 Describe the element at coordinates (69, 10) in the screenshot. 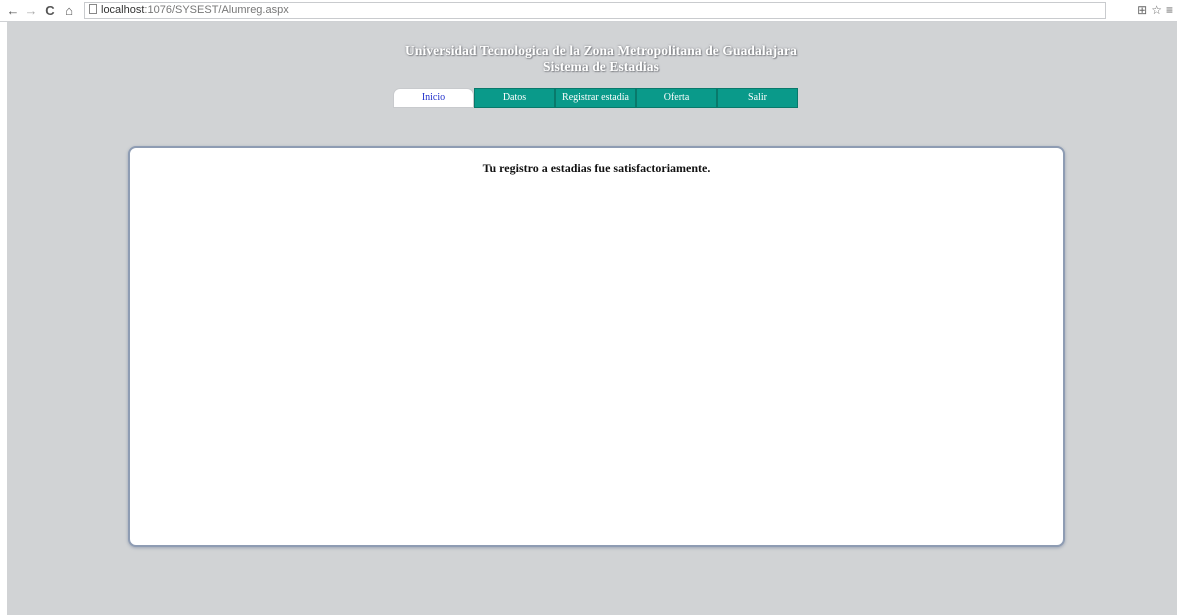

I see `home-icon: ⌂` at that location.